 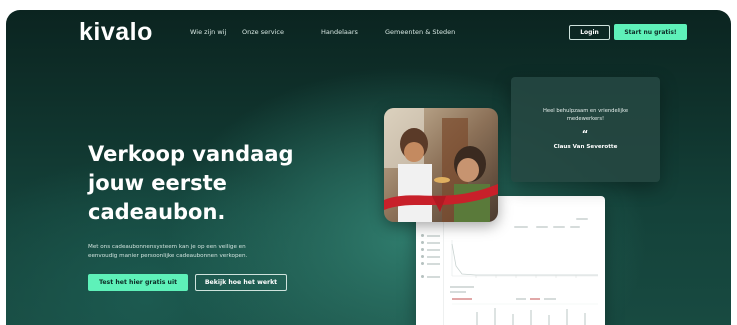 I want to click on try-free-button: Test het hier gratis uit, so click(x=138, y=282).